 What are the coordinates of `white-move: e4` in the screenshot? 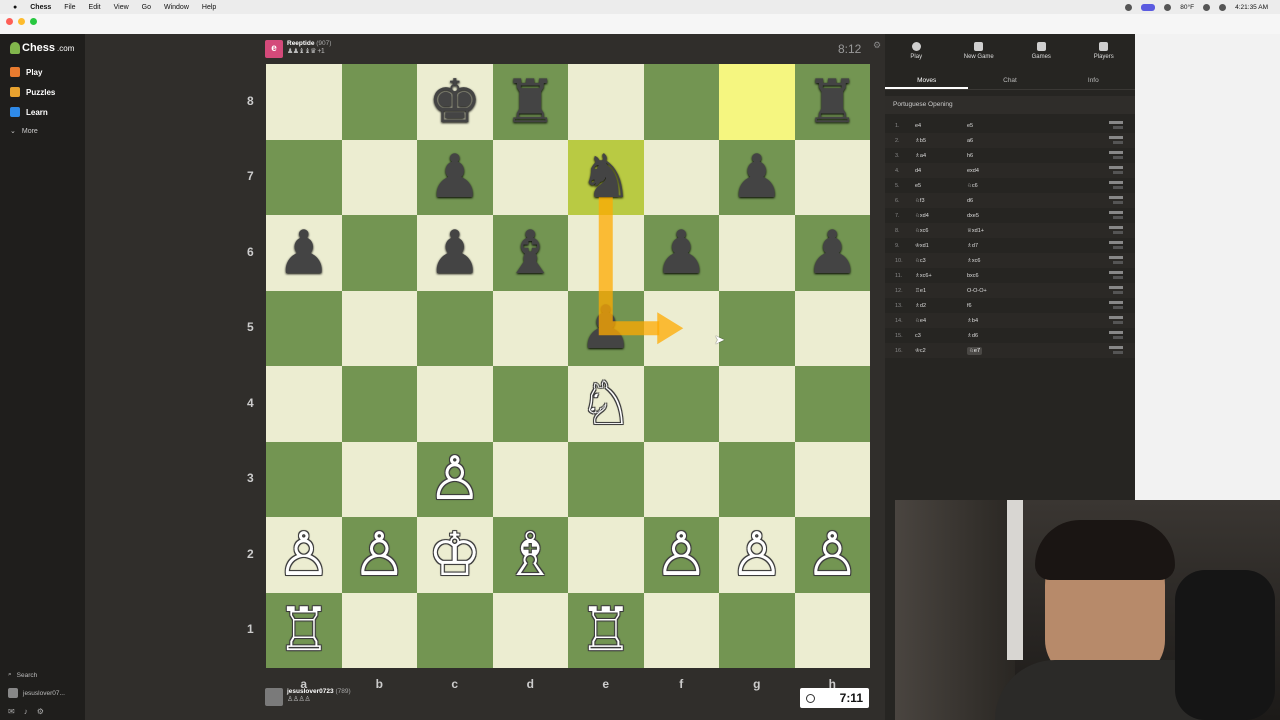 It's located at (941, 126).